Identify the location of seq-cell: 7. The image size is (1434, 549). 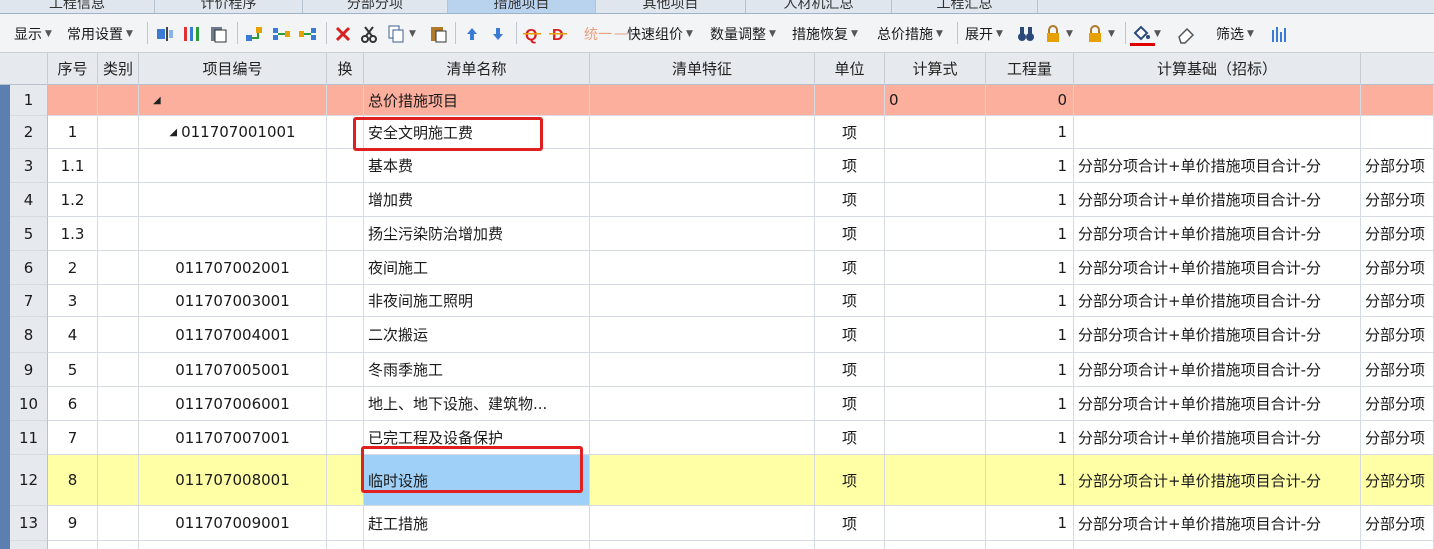
(73, 438).